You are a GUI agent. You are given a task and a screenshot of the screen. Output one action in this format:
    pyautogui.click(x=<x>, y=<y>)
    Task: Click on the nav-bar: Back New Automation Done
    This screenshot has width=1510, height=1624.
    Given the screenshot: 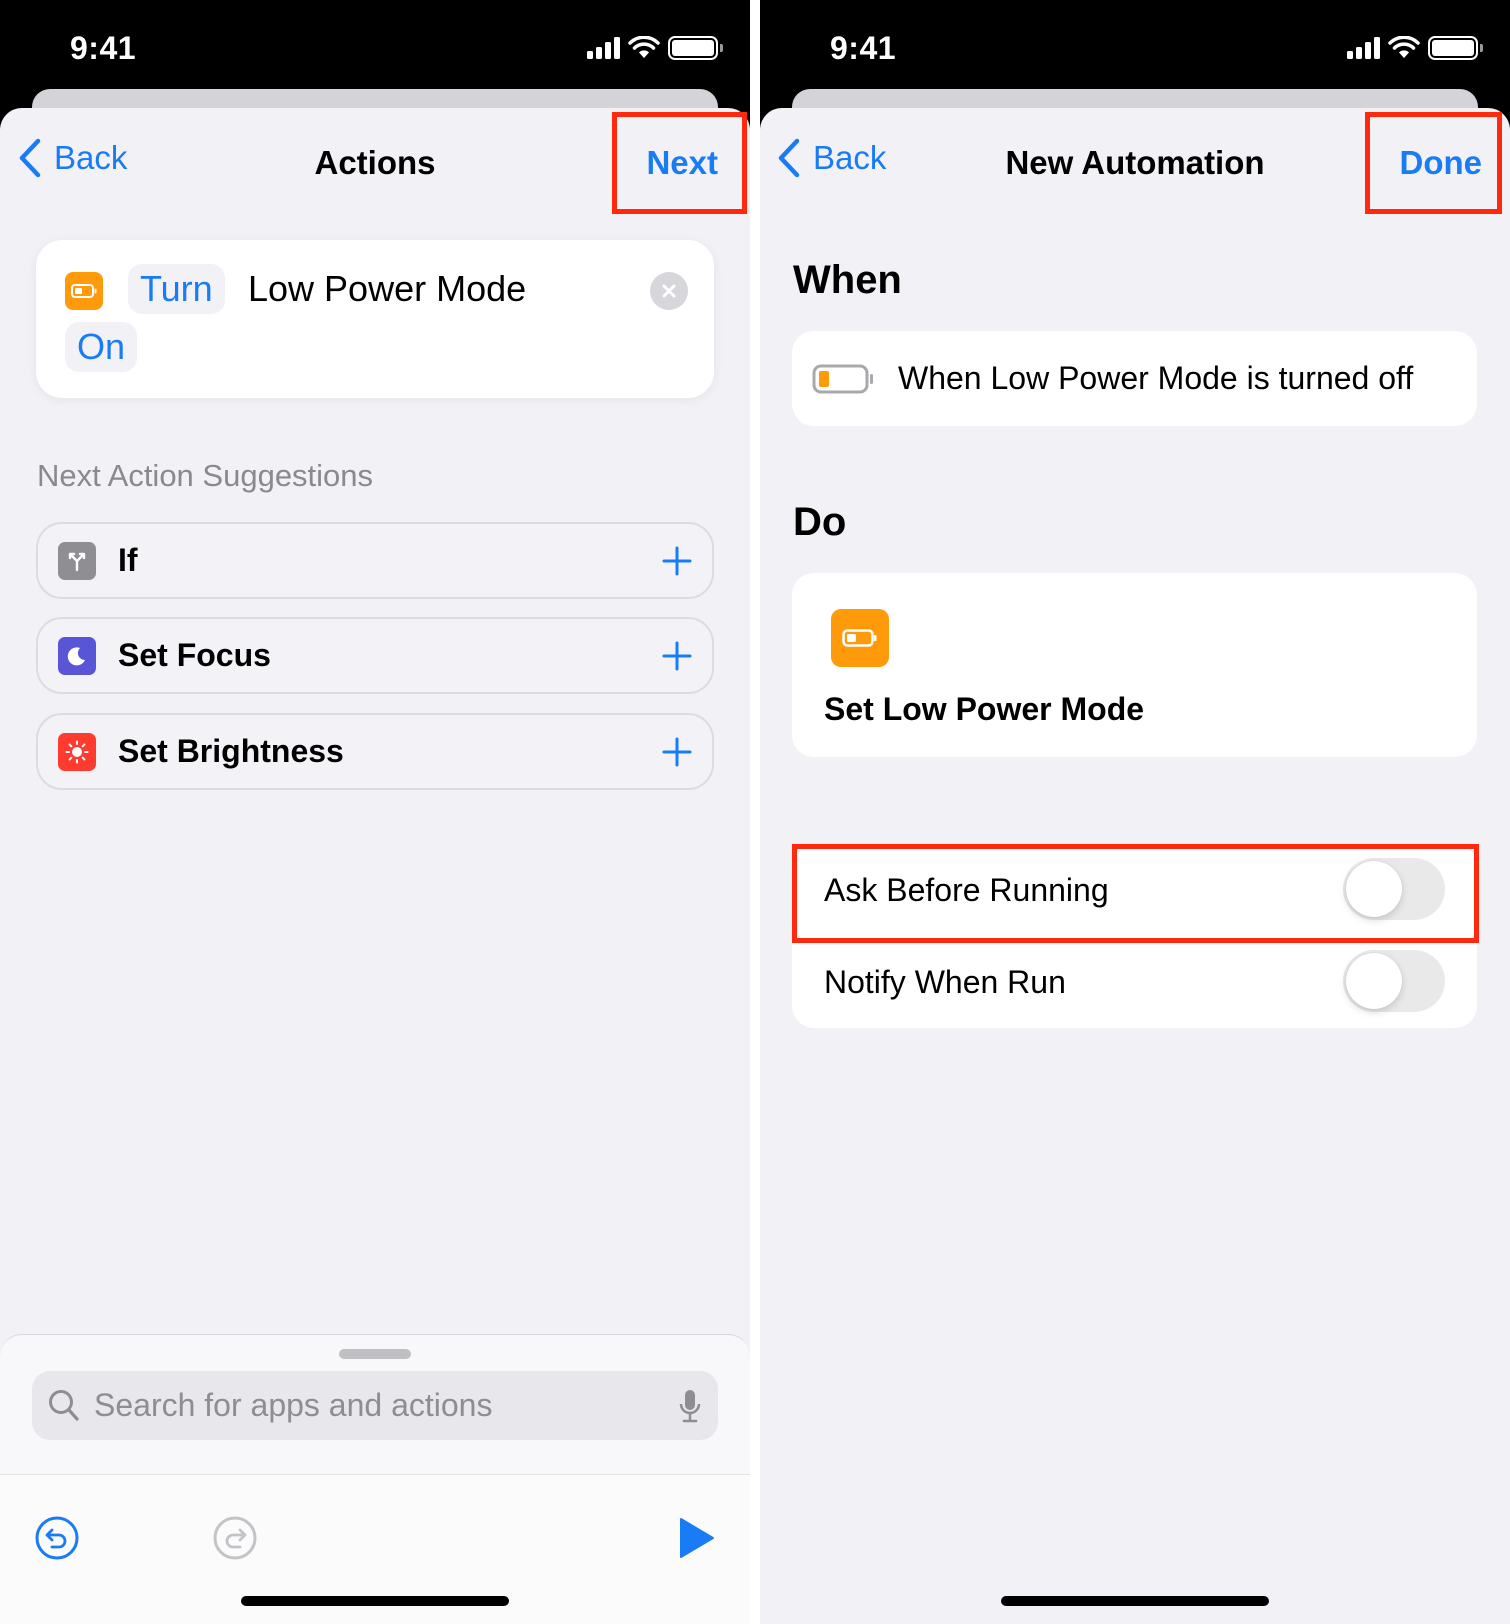 What is the action you would take?
    pyautogui.click(x=1135, y=161)
    